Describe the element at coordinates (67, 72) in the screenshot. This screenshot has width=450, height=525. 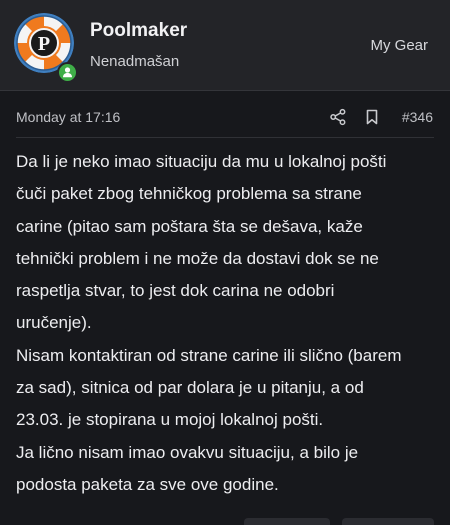
I see `online-status-icon` at that location.